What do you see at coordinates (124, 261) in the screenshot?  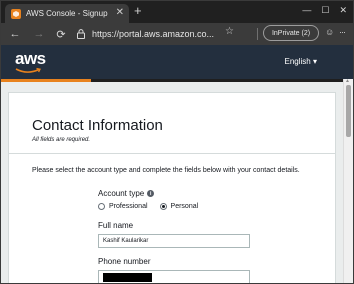 I see `phone-number-label: Phone number` at bounding box center [124, 261].